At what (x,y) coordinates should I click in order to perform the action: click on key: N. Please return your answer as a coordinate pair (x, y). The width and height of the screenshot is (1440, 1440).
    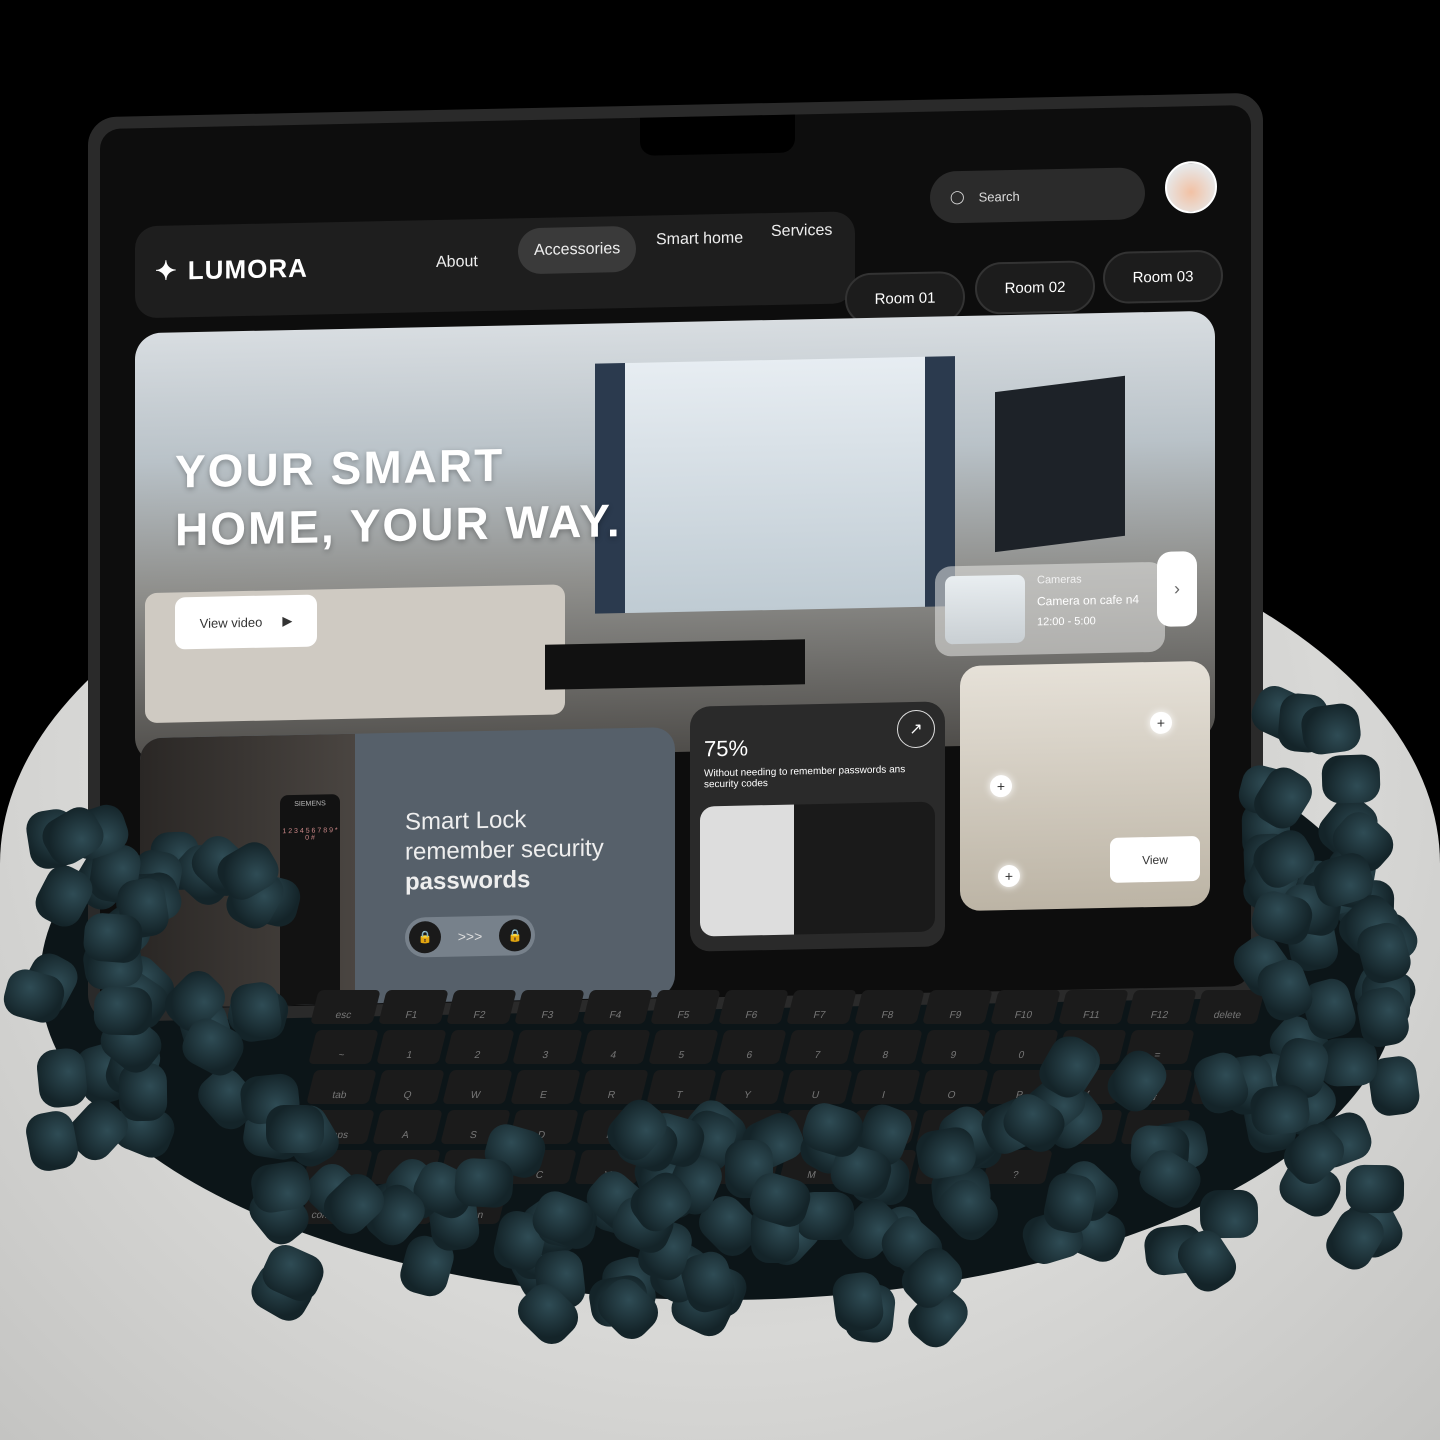
    Looking at the image, I should click on (745, 1167).